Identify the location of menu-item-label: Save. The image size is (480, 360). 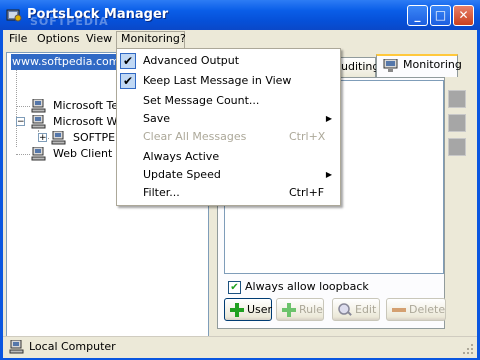
(157, 118).